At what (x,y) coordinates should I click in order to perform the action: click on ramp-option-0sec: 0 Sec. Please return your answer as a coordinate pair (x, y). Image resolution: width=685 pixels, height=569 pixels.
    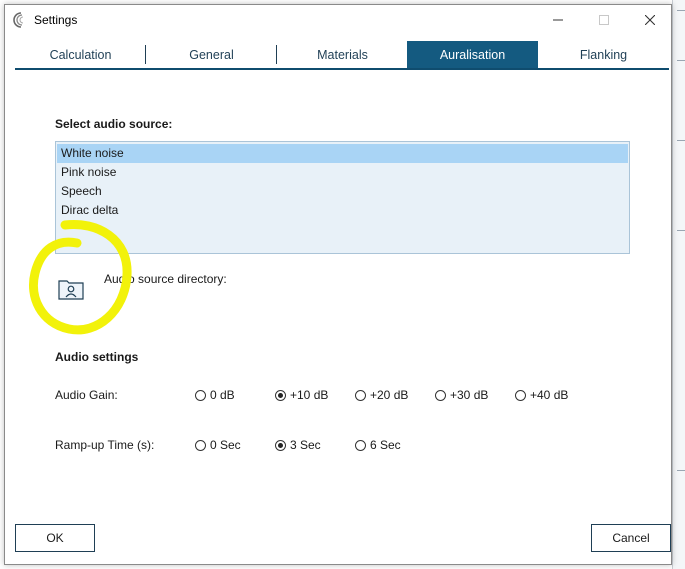
    Looking at the image, I should click on (218, 445).